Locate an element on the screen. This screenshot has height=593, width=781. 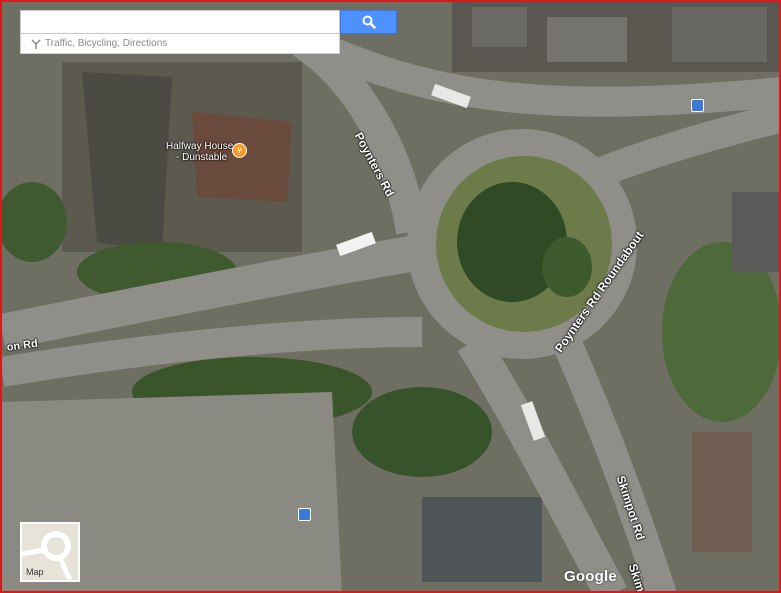
poi-label: Halfway House - Dunstable is located at coordinates (199, 152).